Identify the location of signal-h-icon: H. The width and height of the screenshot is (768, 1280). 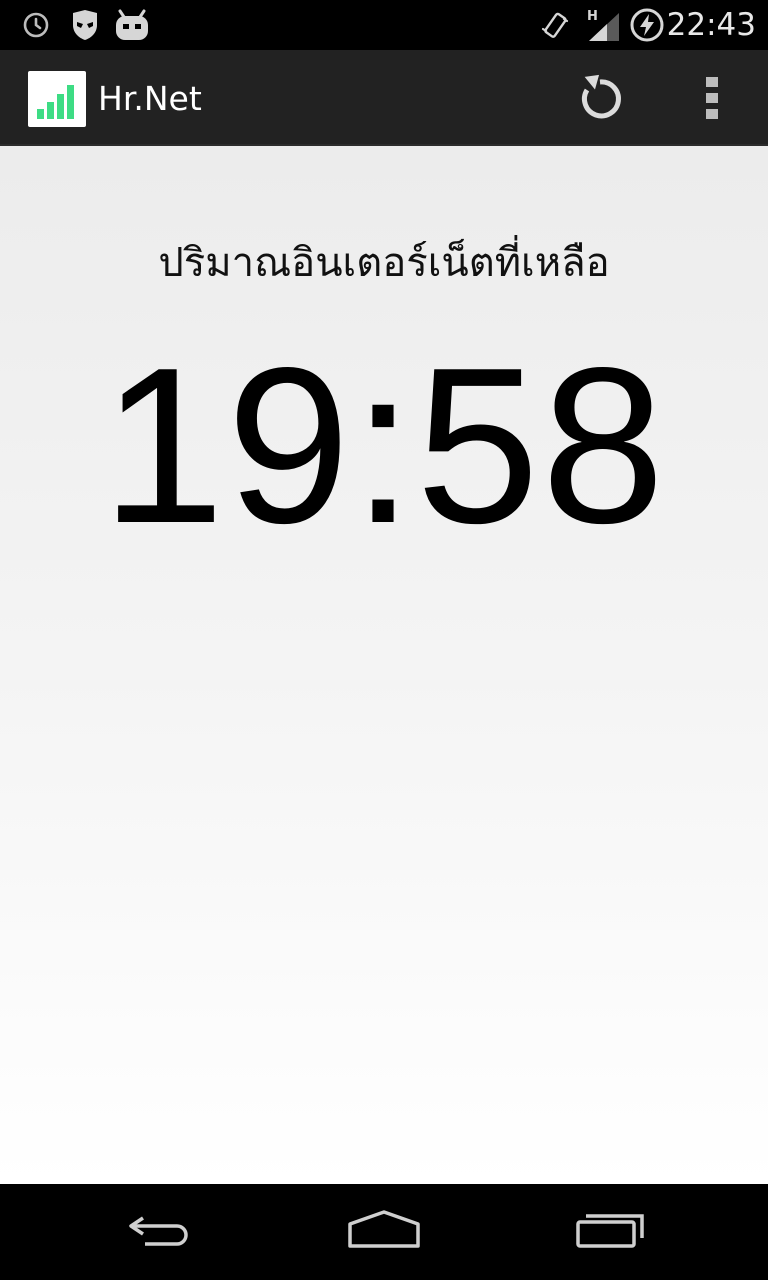
(604, 25).